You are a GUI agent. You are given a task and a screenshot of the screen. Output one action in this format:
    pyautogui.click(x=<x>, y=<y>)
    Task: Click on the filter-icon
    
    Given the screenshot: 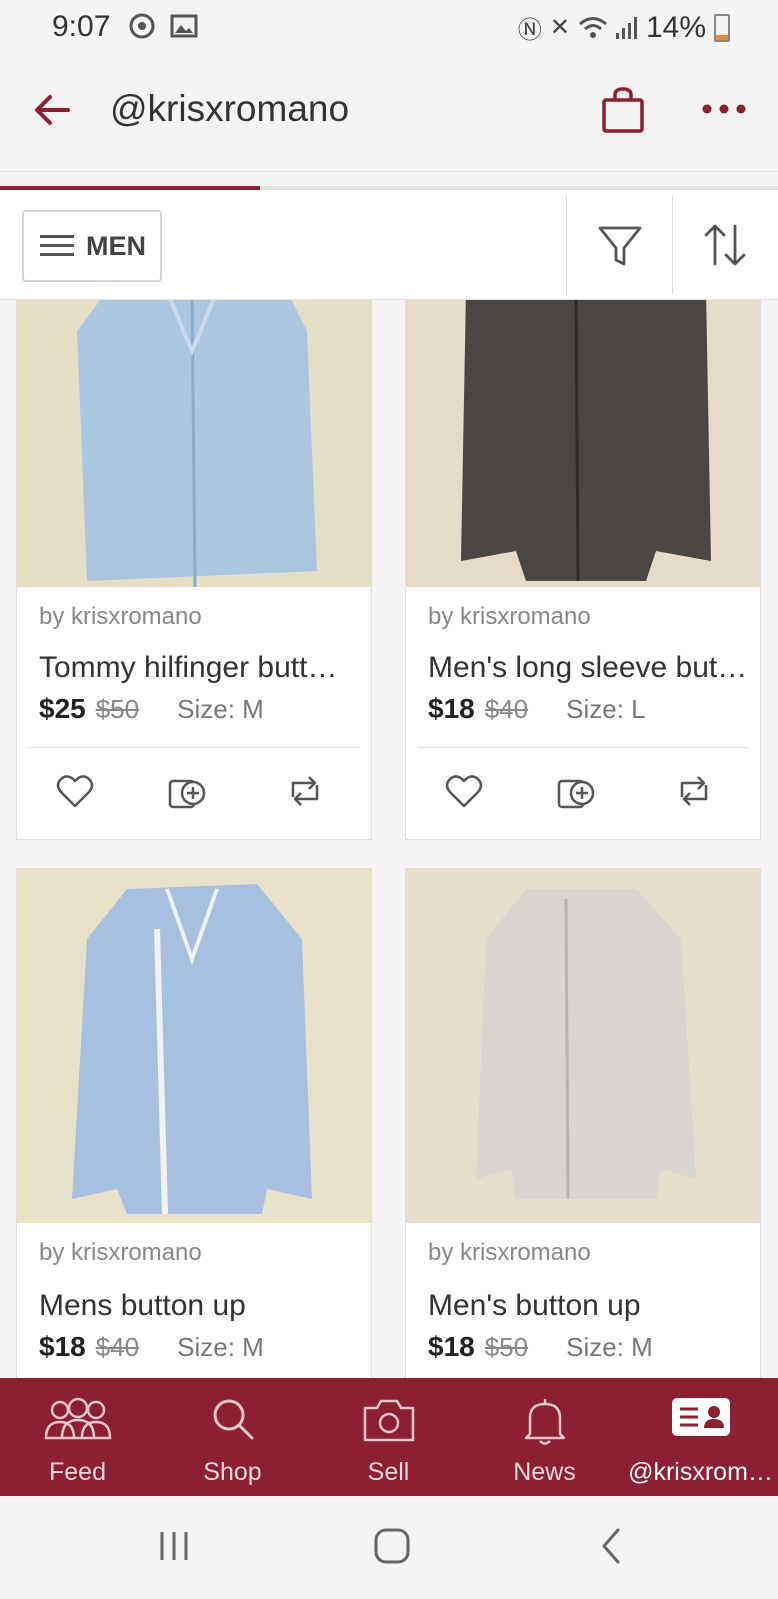 What is the action you would take?
    pyautogui.click(x=620, y=246)
    